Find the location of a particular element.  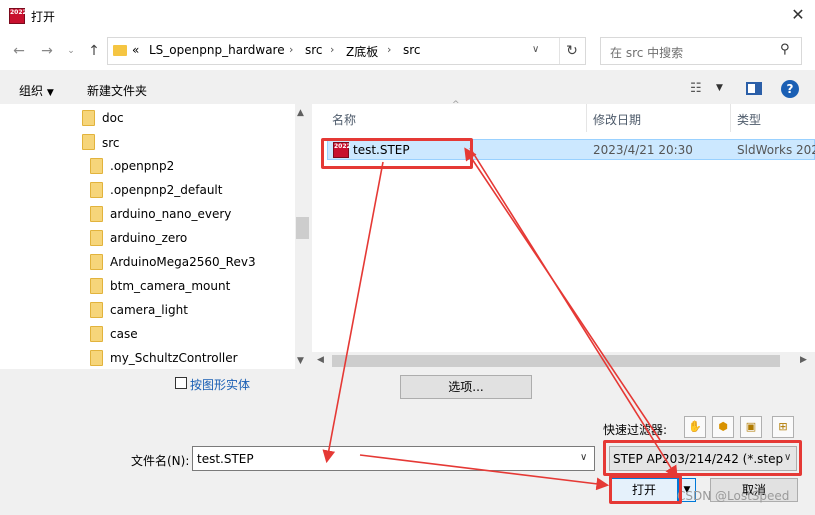

arrow-filename-to-open is located at coordinates (484, 472).